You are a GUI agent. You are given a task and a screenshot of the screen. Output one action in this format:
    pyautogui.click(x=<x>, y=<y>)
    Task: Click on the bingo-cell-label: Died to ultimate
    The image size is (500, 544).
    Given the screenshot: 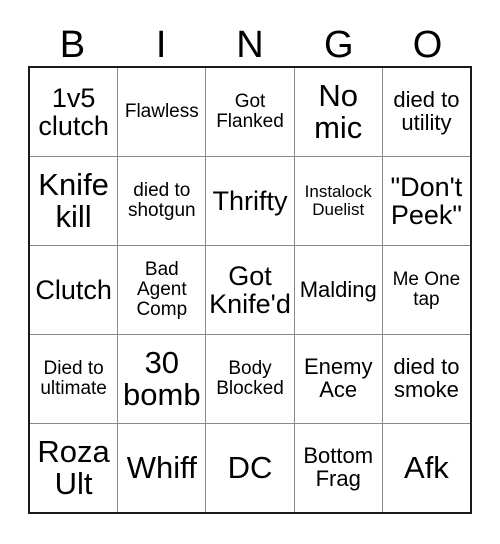 What is the action you would take?
    pyautogui.click(x=73, y=378)
    